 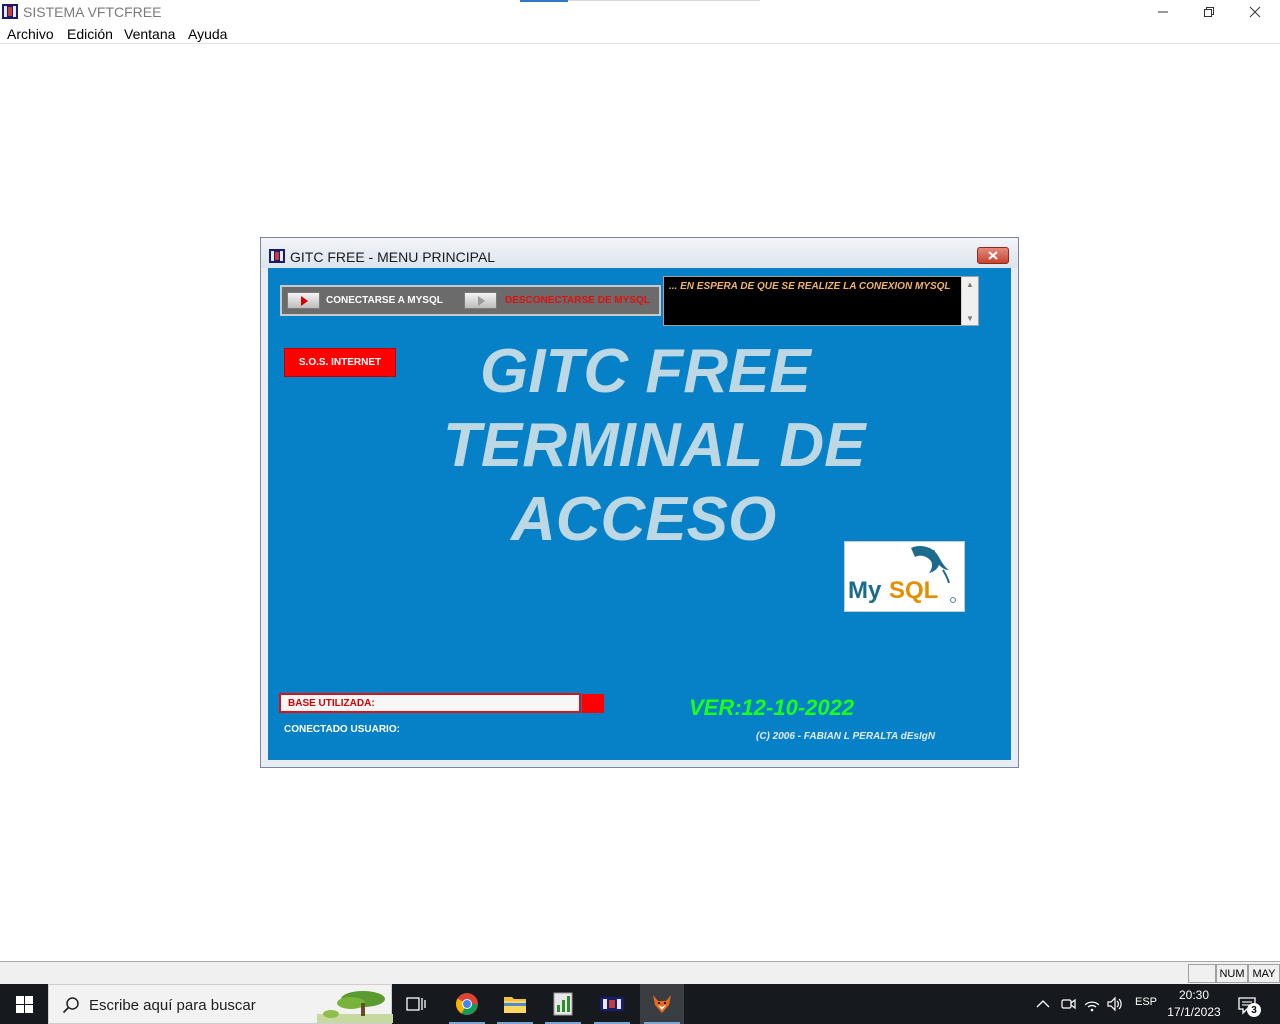 What do you see at coordinates (544, 1) in the screenshot?
I see `title-accent` at bounding box center [544, 1].